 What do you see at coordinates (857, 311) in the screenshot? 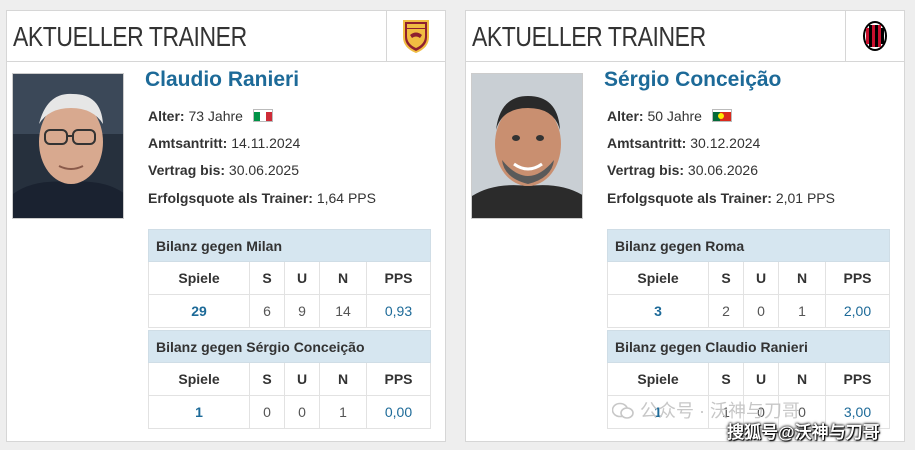
I see `pps-value: 2,00` at bounding box center [857, 311].